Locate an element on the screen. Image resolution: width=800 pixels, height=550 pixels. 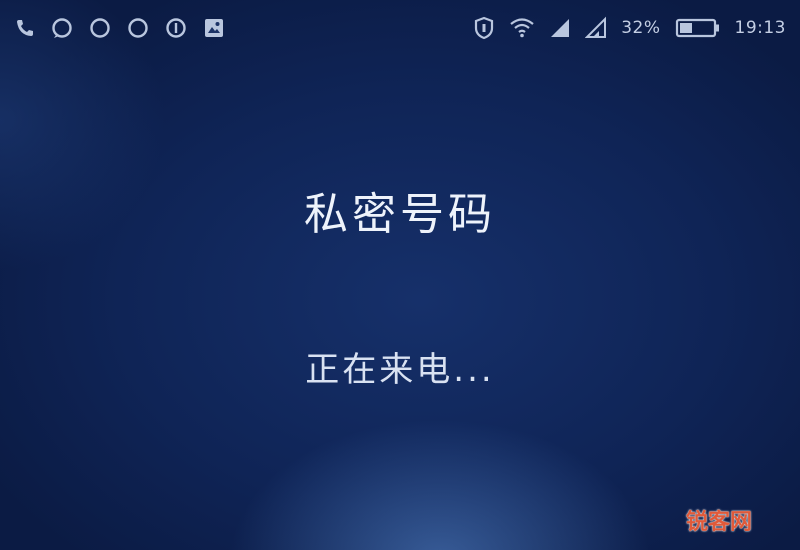
info-icon is located at coordinates (176, 28).